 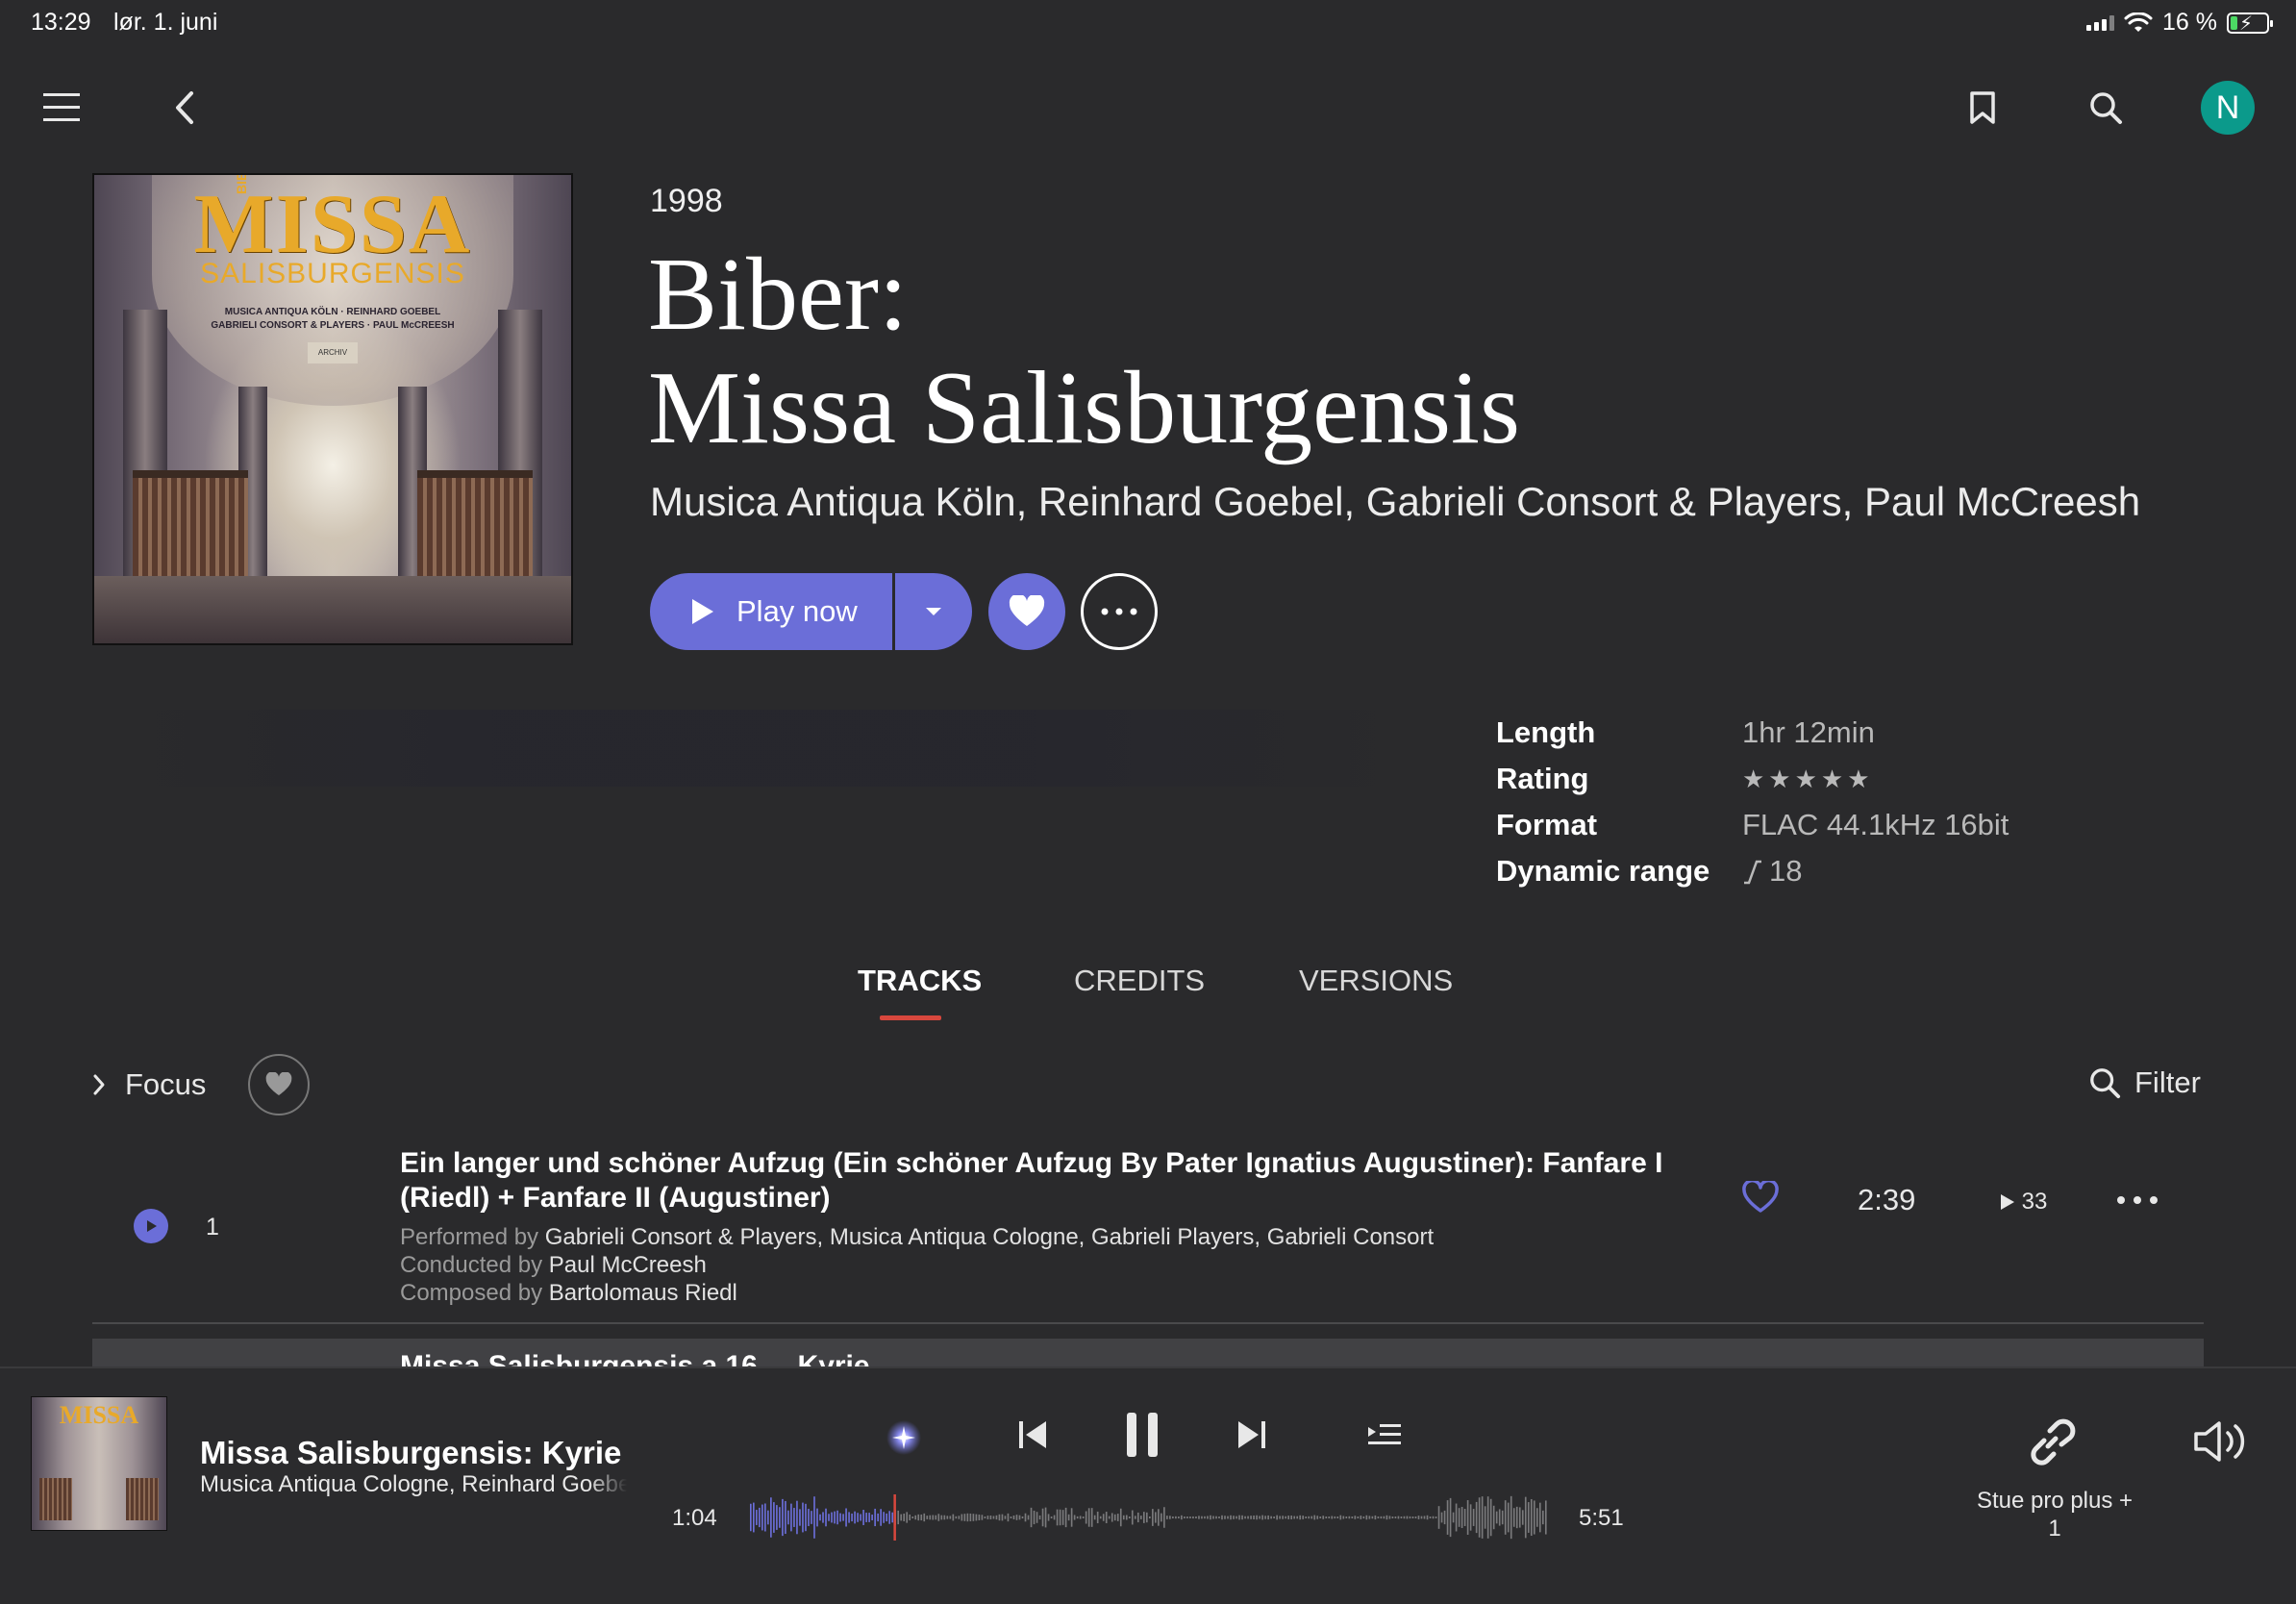 What do you see at coordinates (1026, 611) in the screenshot?
I see `favorite-button` at bounding box center [1026, 611].